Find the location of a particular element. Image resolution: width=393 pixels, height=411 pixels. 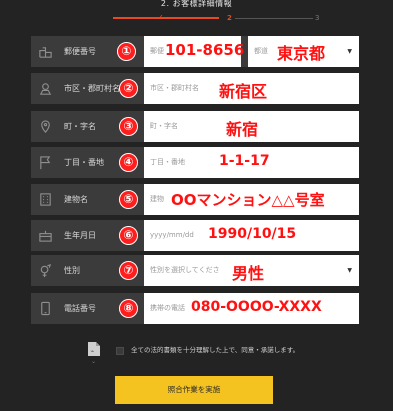

building-label: 建物名 is located at coordinates (76, 199).